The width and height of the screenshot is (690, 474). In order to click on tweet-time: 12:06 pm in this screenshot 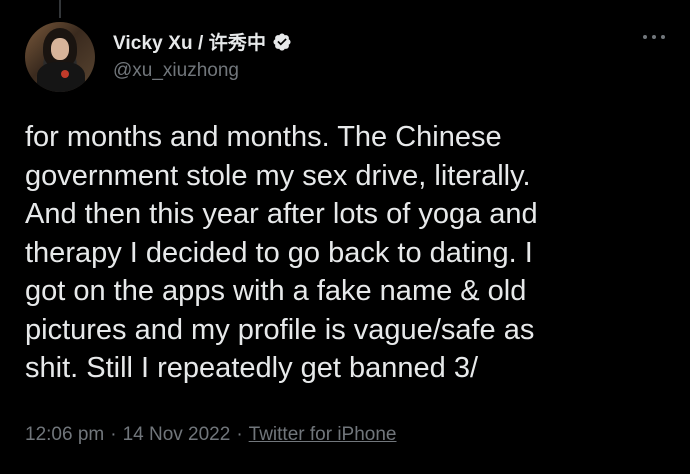, I will do `click(64, 435)`.